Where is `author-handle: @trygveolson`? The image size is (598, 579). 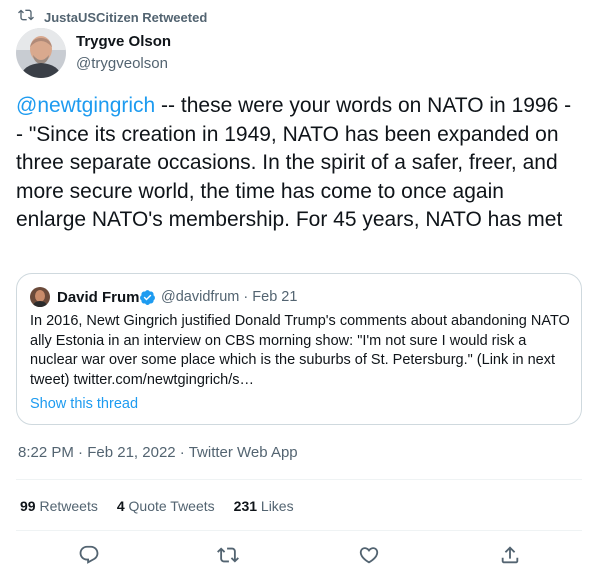 author-handle: @trygveolson is located at coordinates (122, 63).